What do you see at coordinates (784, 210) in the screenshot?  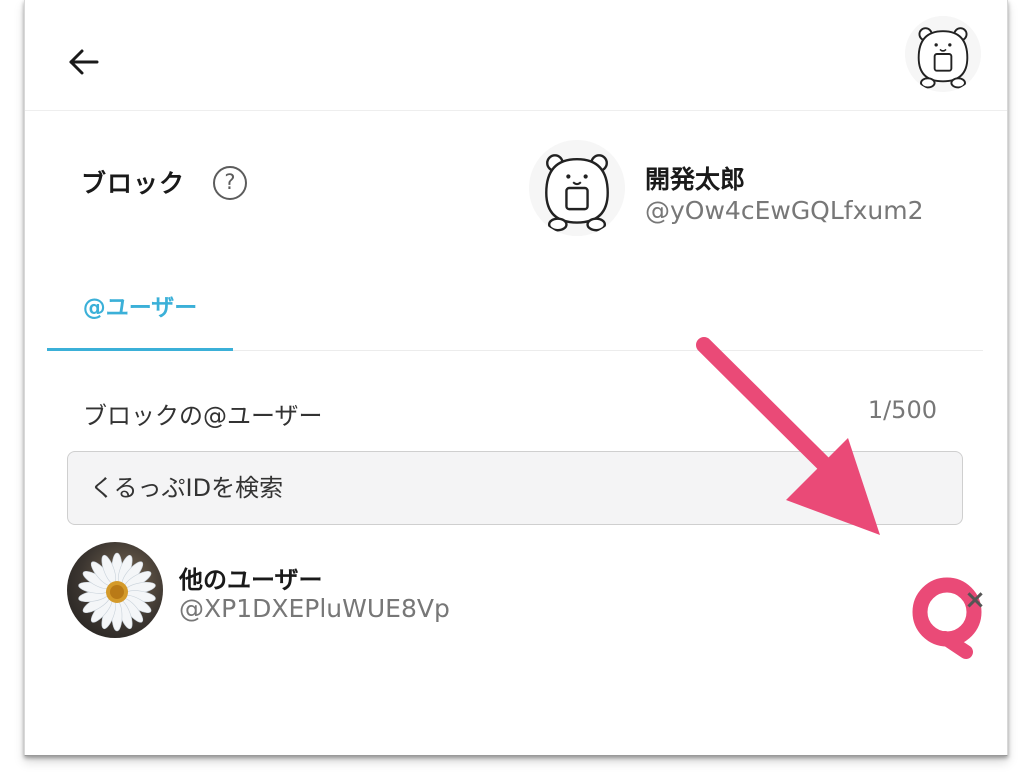 I see `profile-handle: @yOw4cEwGQLfxum2` at bounding box center [784, 210].